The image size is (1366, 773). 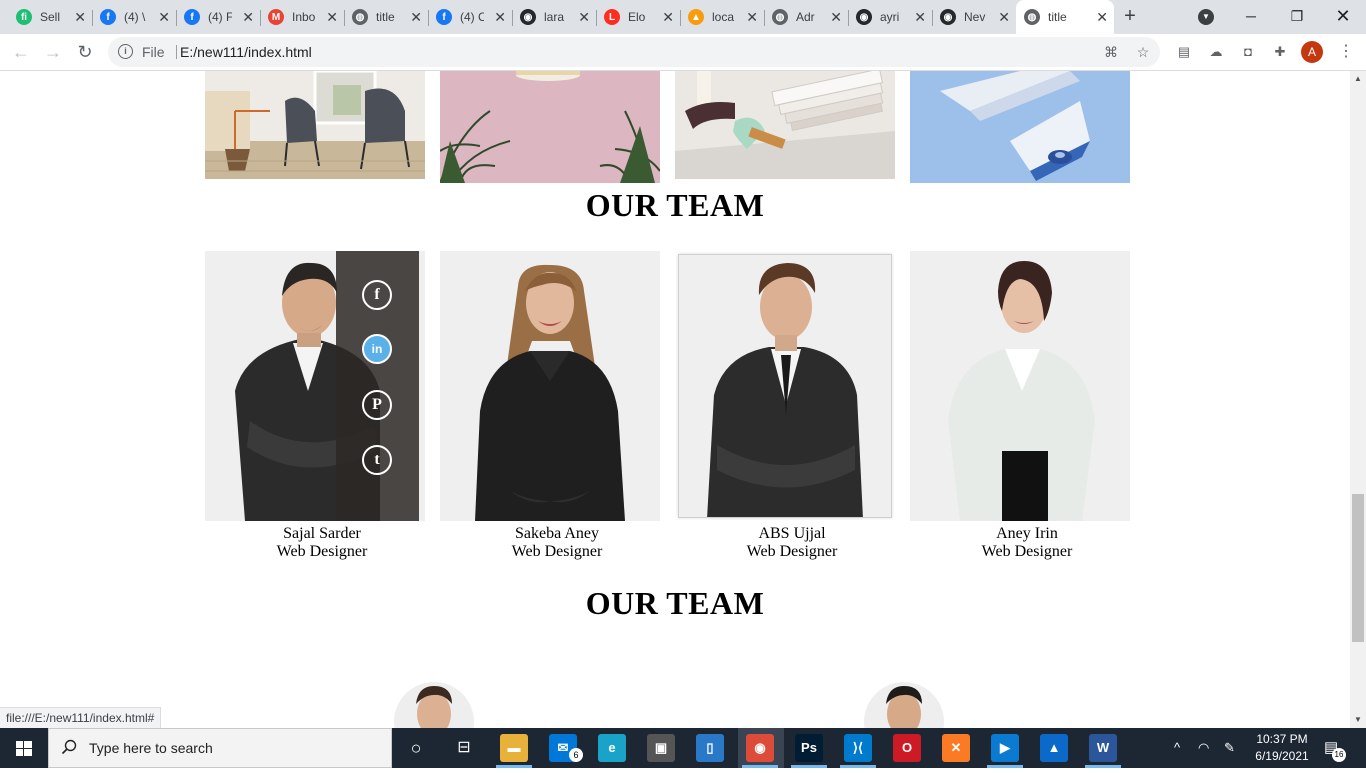 What do you see at coordinates (315, 386) in the screenshot?
I see `team-card-sajal: f in P t` at bounding box center [315, 386].